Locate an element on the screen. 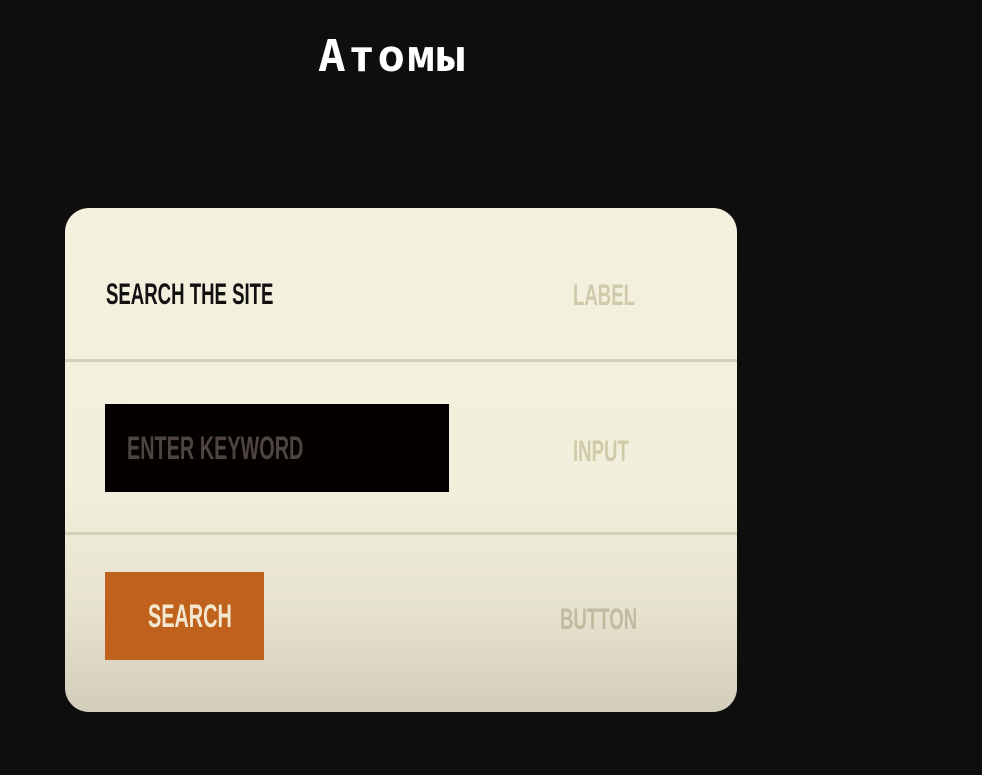  kind-label-label: Label is located at coordinates (623, 296).